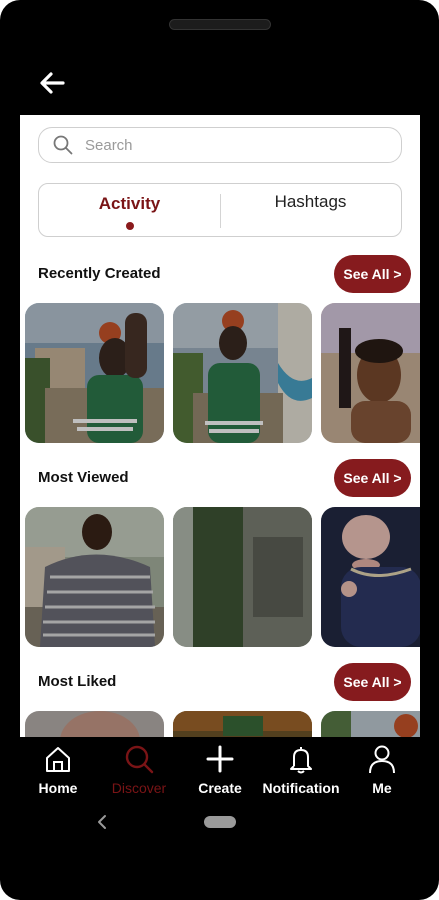  What do you see at coordinates (129, 210) in the screenshot?
I see `tab-activity: Activity` at bounding box center [129, 210].